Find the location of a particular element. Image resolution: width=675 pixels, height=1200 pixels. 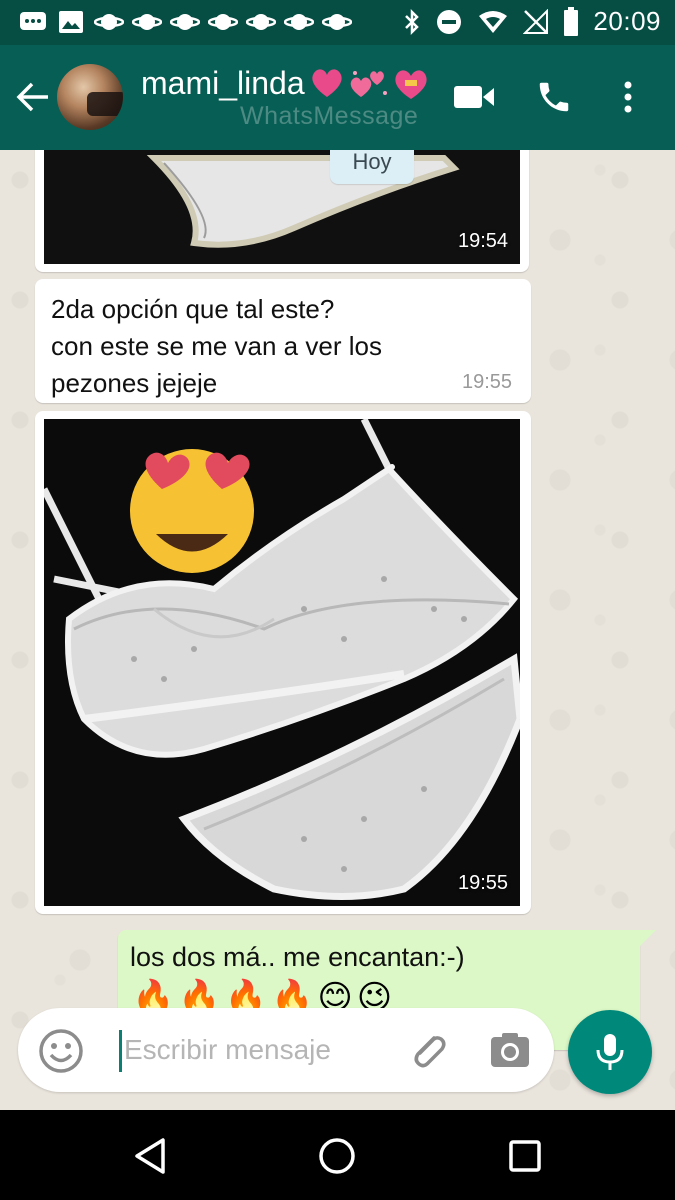

status-bar: 20:09 is located at coordinates (337, 22).